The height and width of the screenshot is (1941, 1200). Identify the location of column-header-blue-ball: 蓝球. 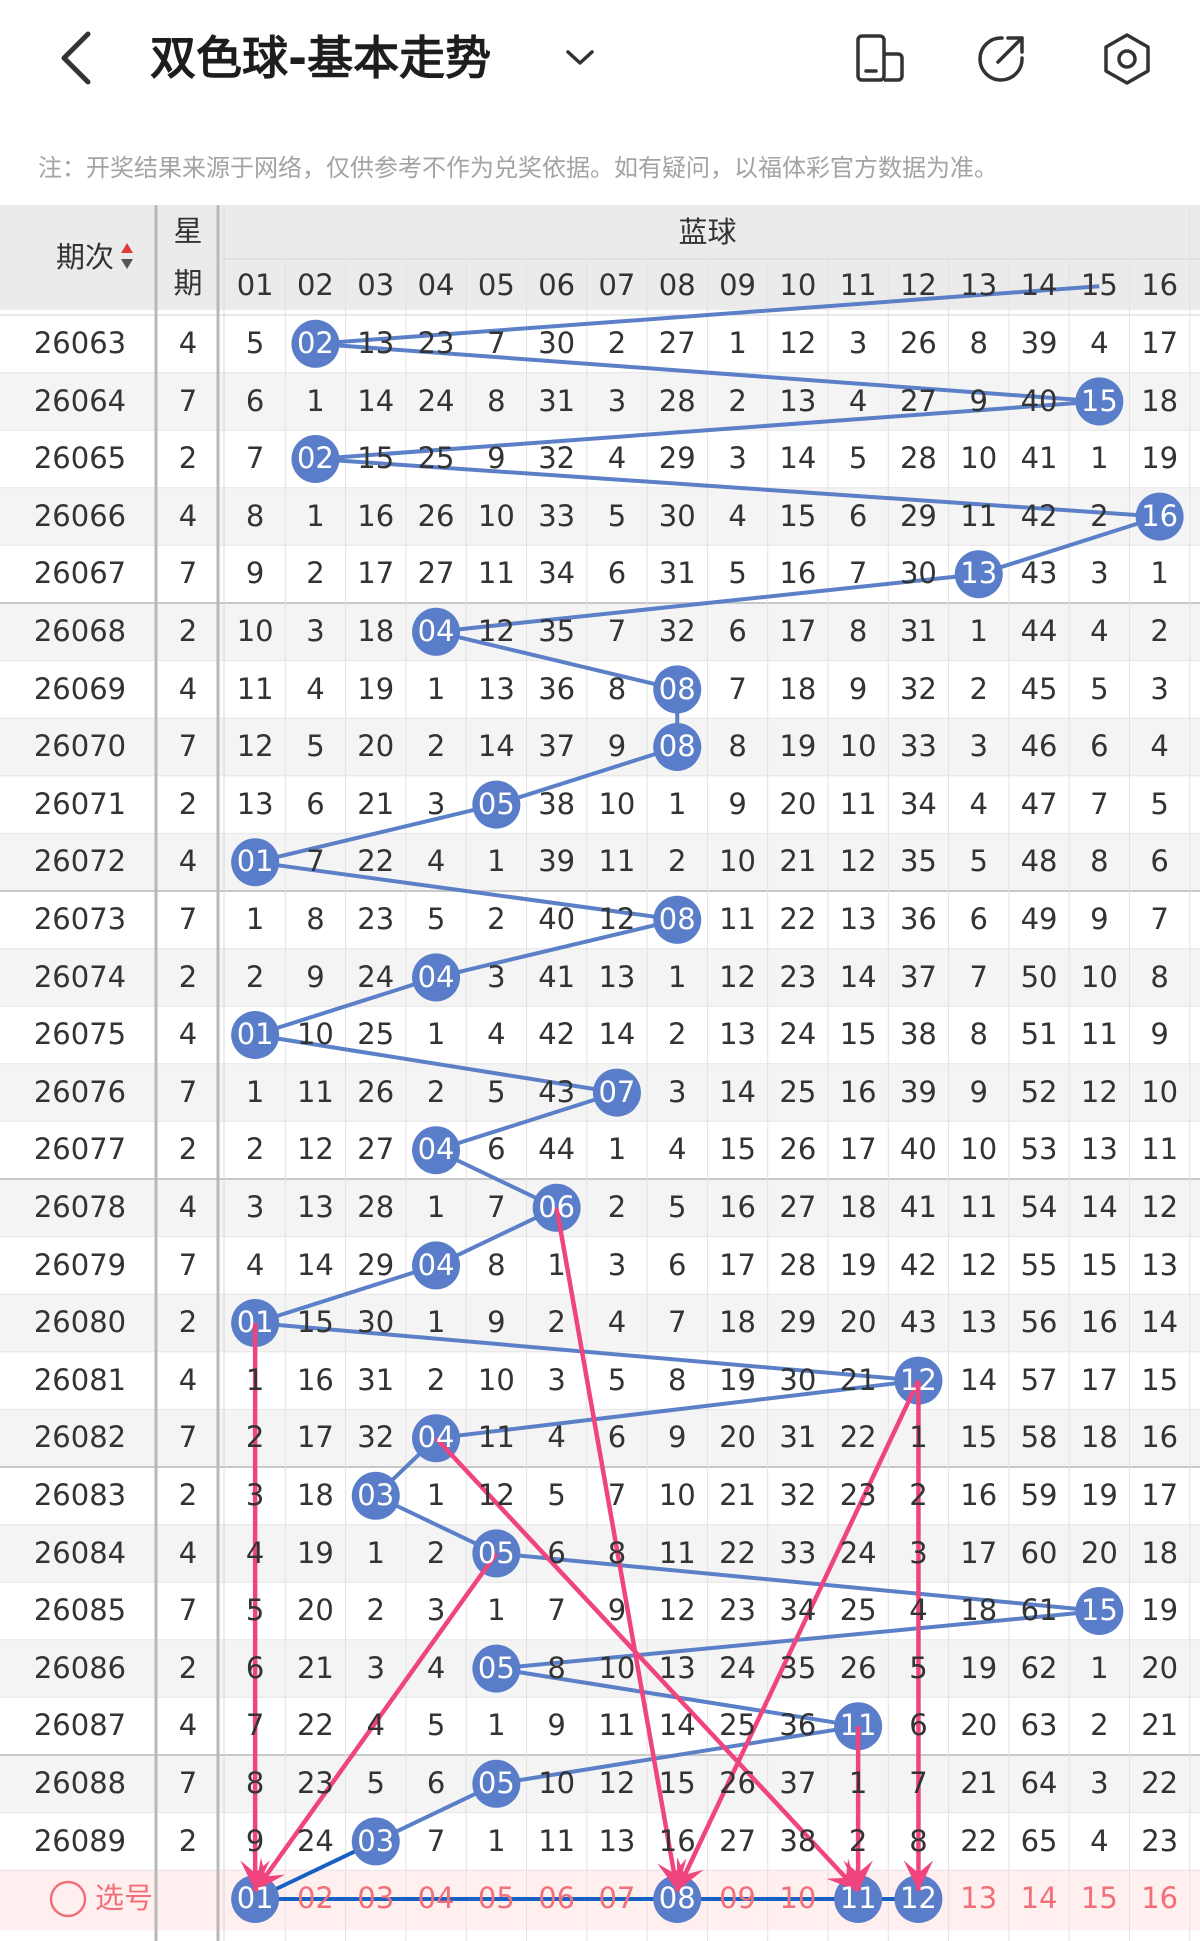
(707, 232).